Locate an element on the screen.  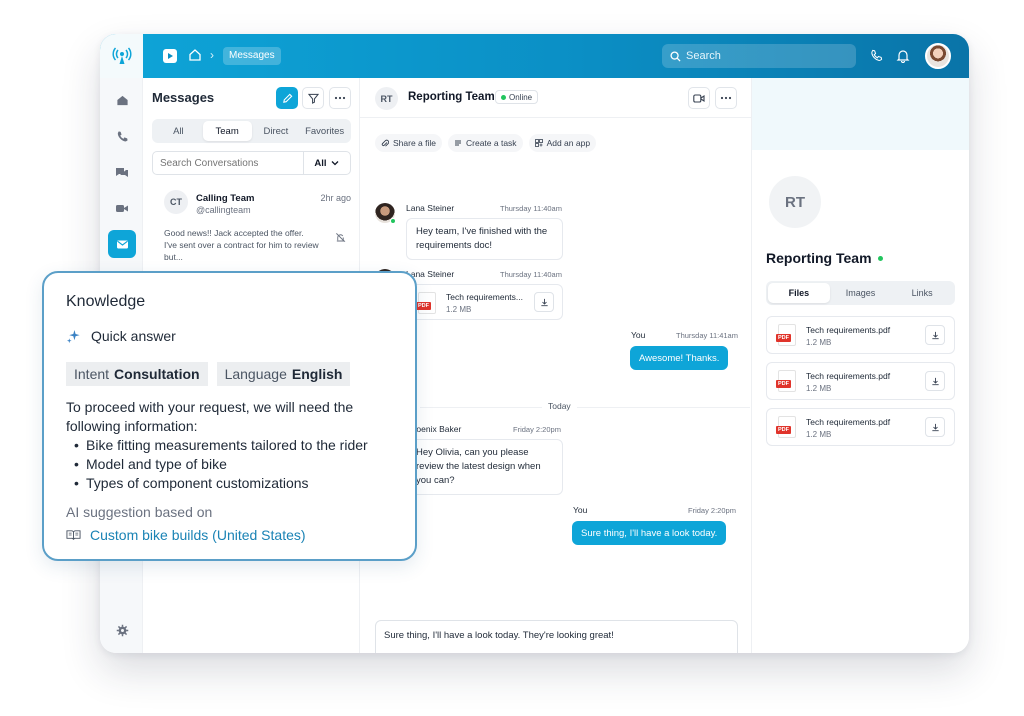
answer-list-item: Model and type of bike is located at coordinates (236, 464).